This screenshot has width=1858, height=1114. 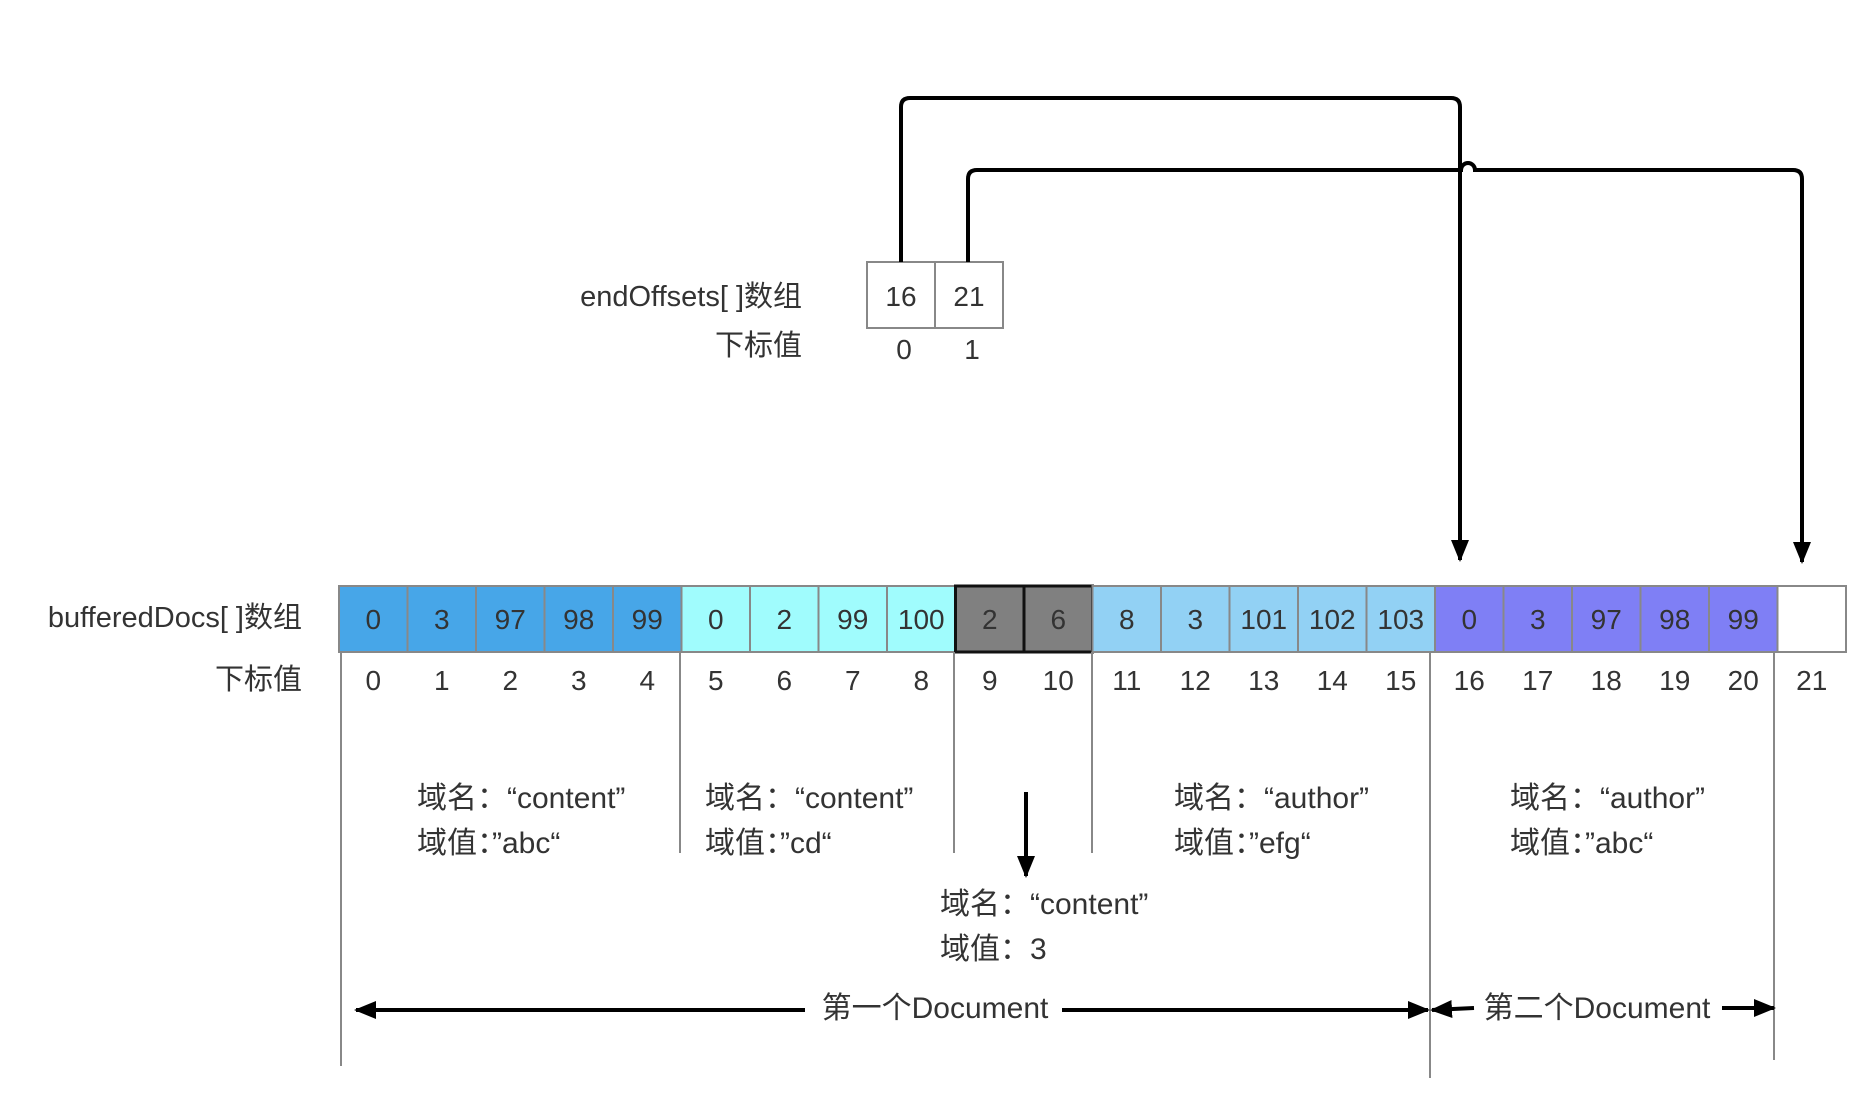 I want to click on buffered-docs-index-label: 下标值, so click(x=258, y=679).